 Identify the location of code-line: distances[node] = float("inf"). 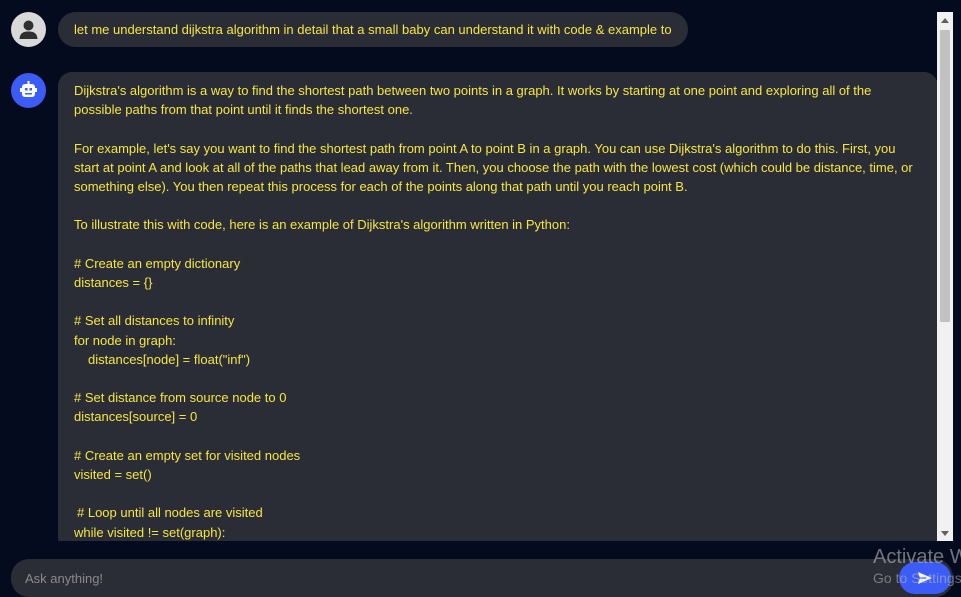
(169, 359).